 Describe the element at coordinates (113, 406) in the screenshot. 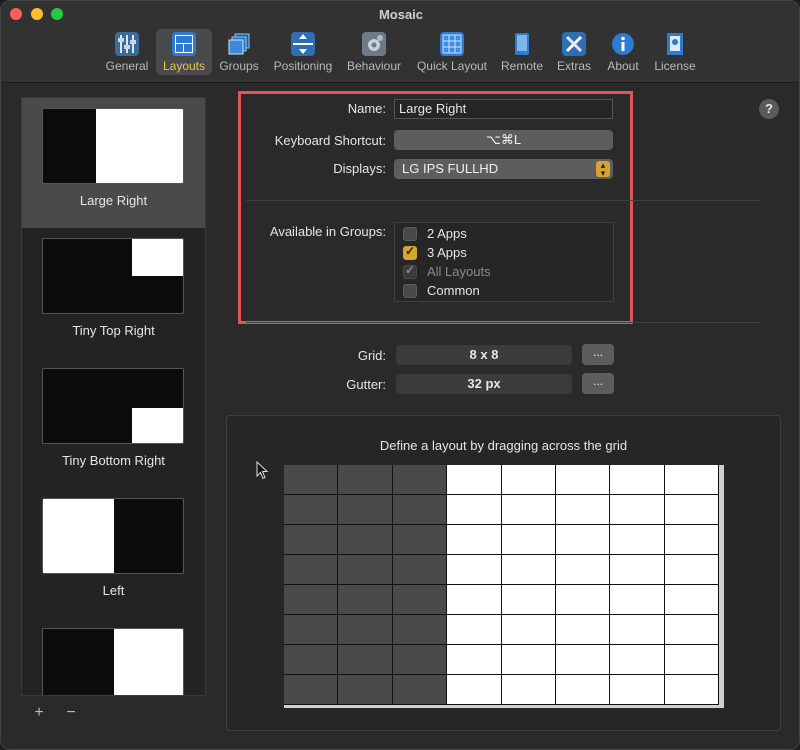

I see `layout-thumbnail` at that location.